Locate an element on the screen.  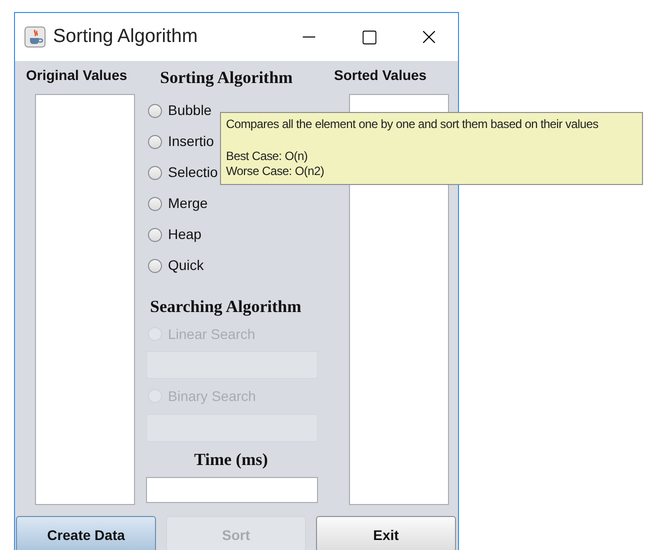
section-heading: Time (ms) is located at coordinates (231, 460).